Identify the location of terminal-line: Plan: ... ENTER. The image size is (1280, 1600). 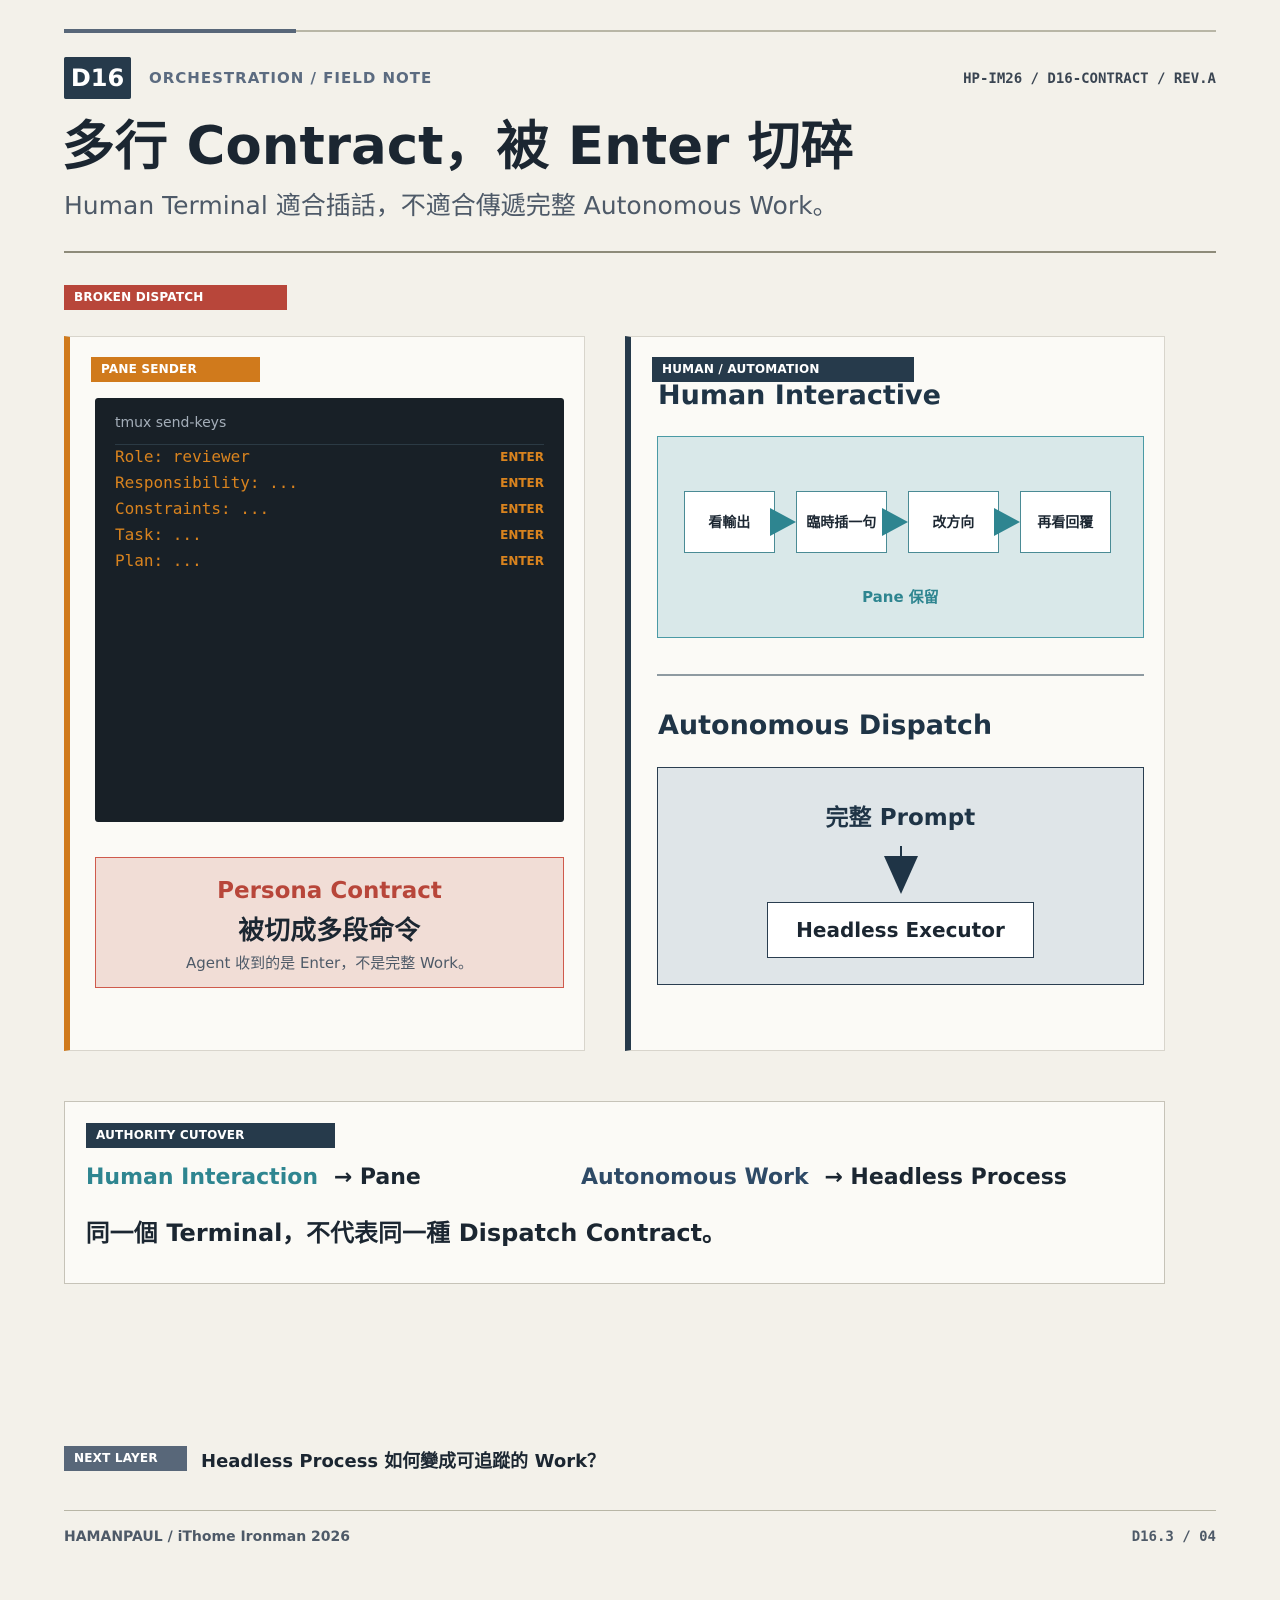
(329, 561).